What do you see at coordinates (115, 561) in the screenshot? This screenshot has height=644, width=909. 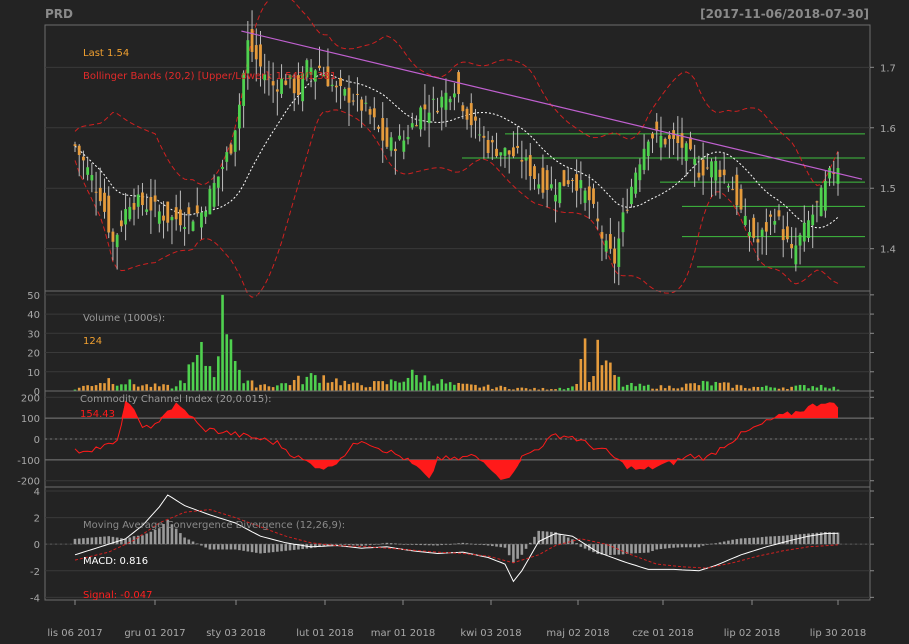 I see `macd-value-label: MACD: 0.816` at bounding box center [115, 561].